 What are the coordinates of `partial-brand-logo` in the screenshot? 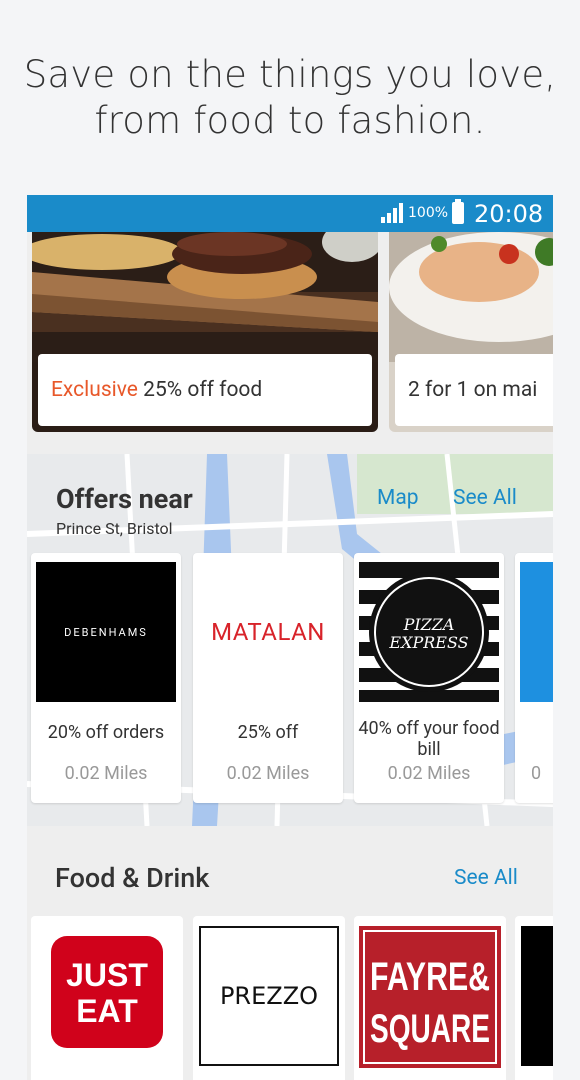 It's located at (536, 632).